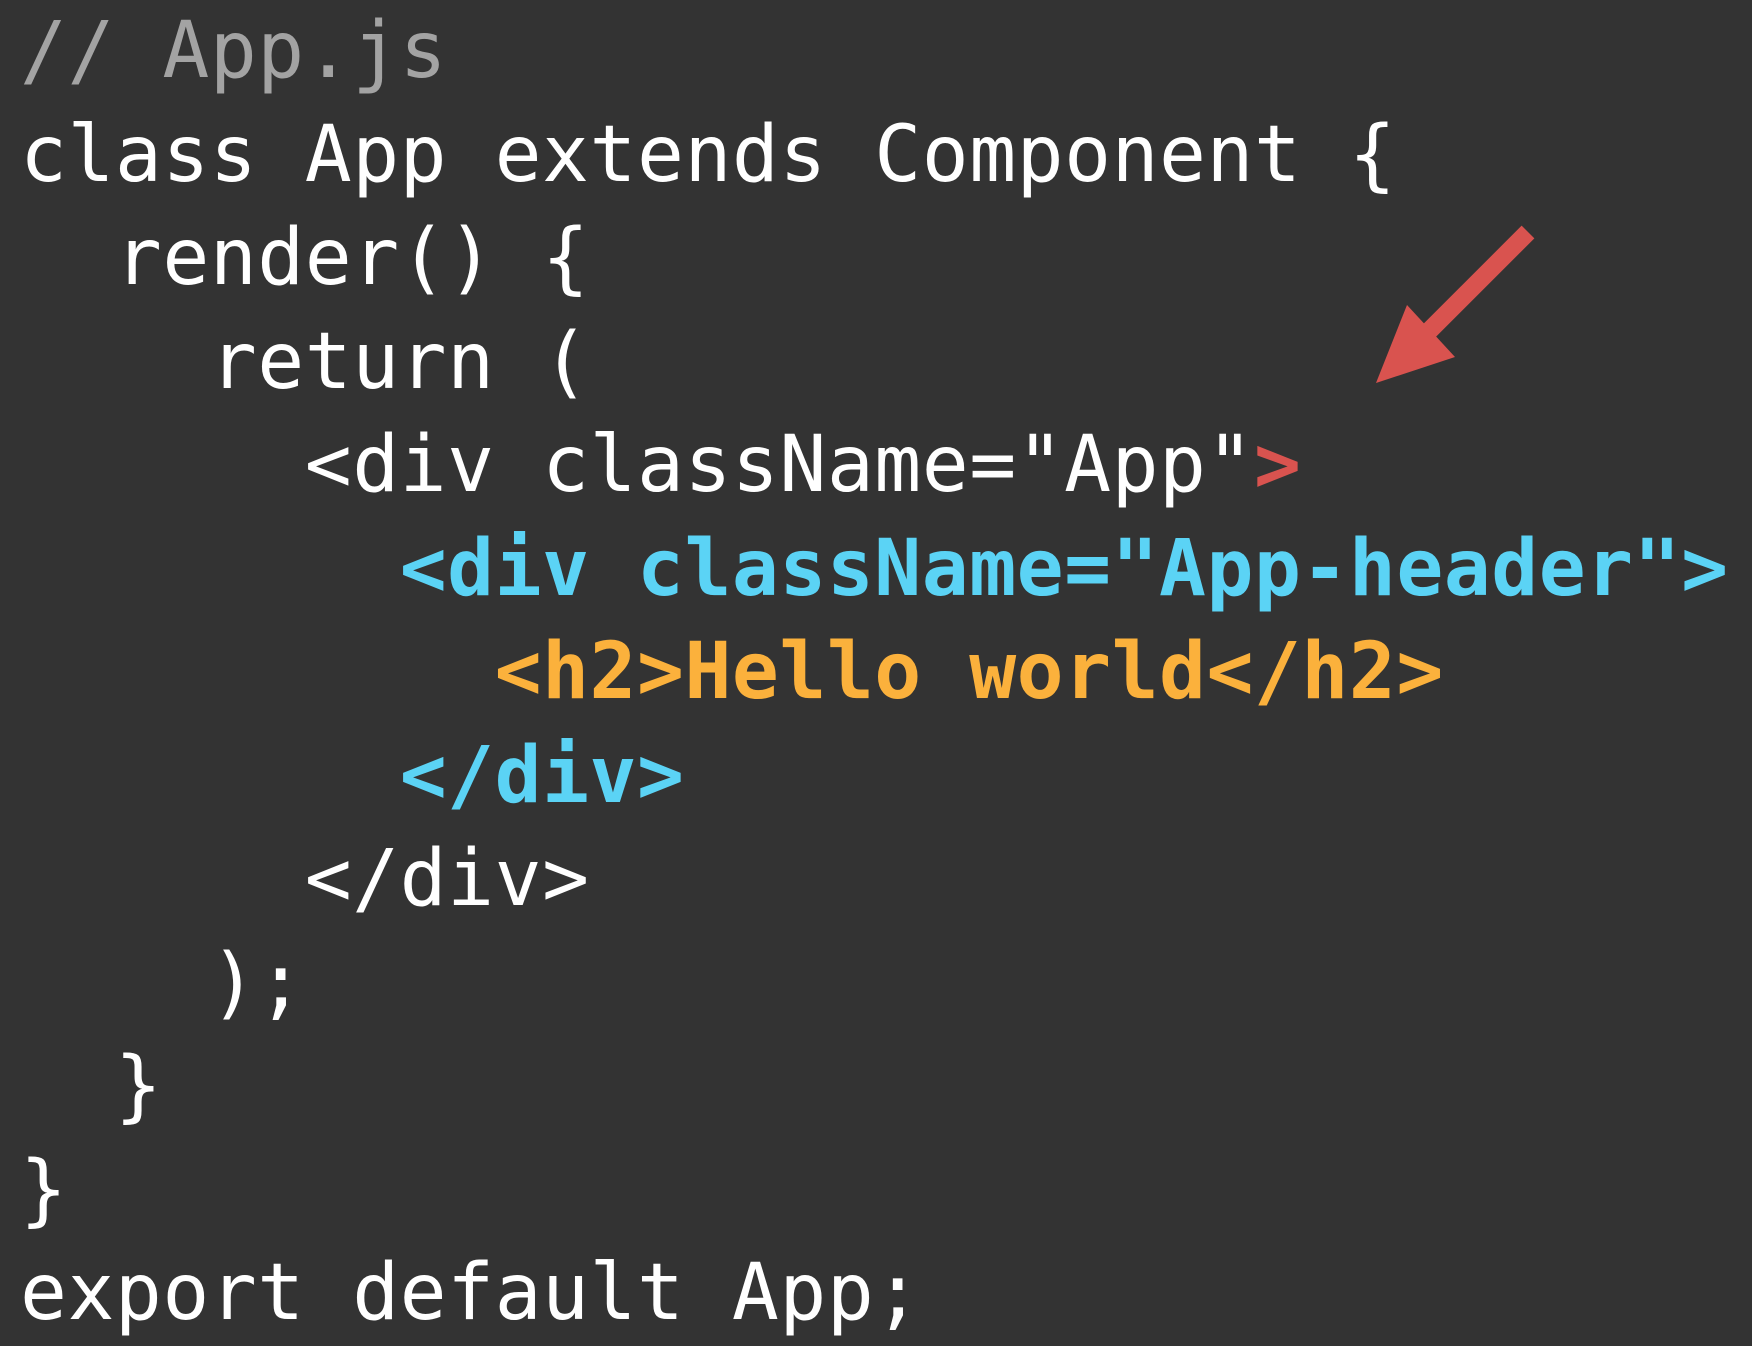 This screenshot has height=1346, width=1752. Describe the element at coordinates (1455, 304) in the screenshot. I see `arrow-down-left-icon` at that location.